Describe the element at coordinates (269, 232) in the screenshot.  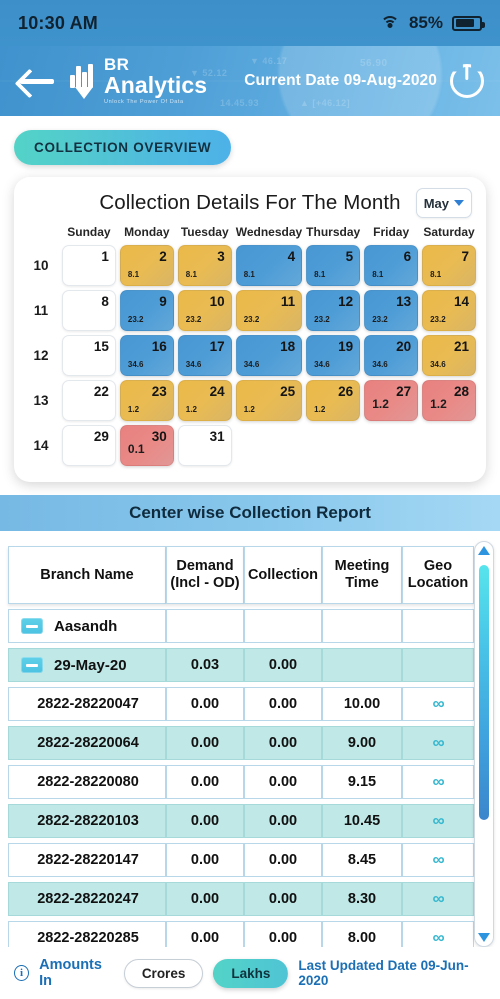
I see `day-header-wednesday: Wednesday` at that location.